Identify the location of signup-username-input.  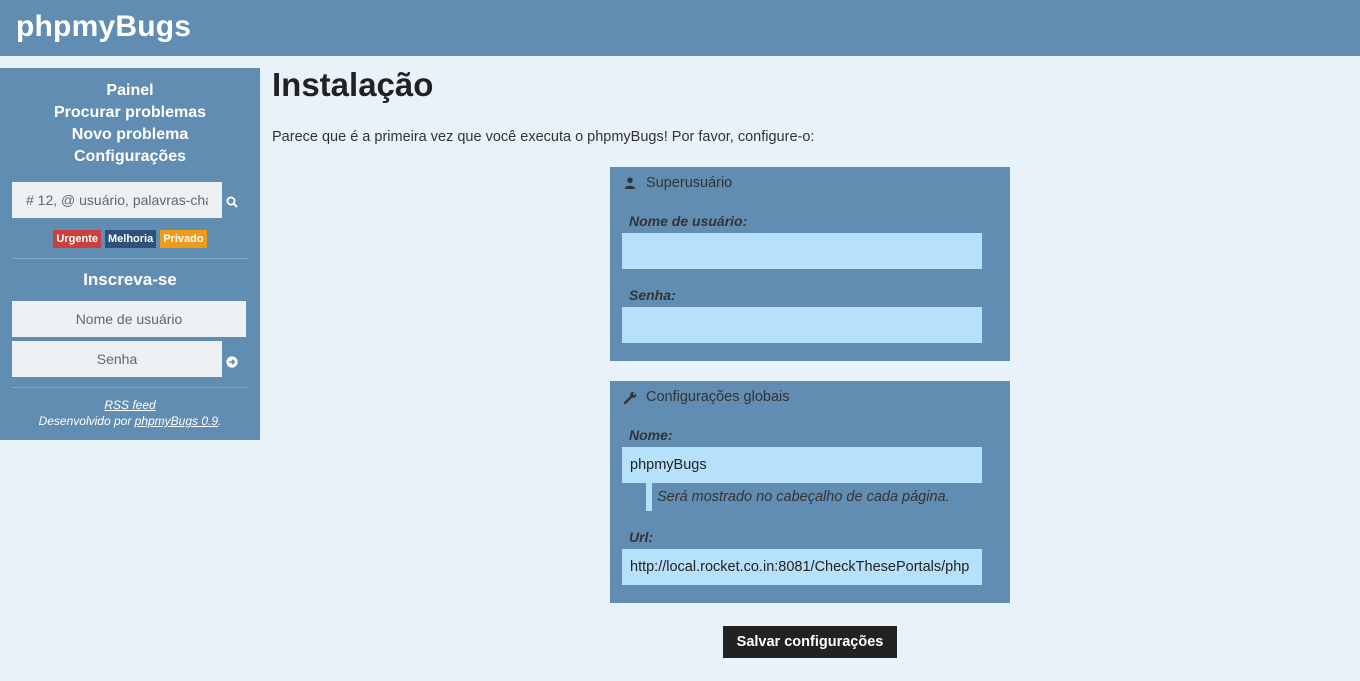
(129, 319).